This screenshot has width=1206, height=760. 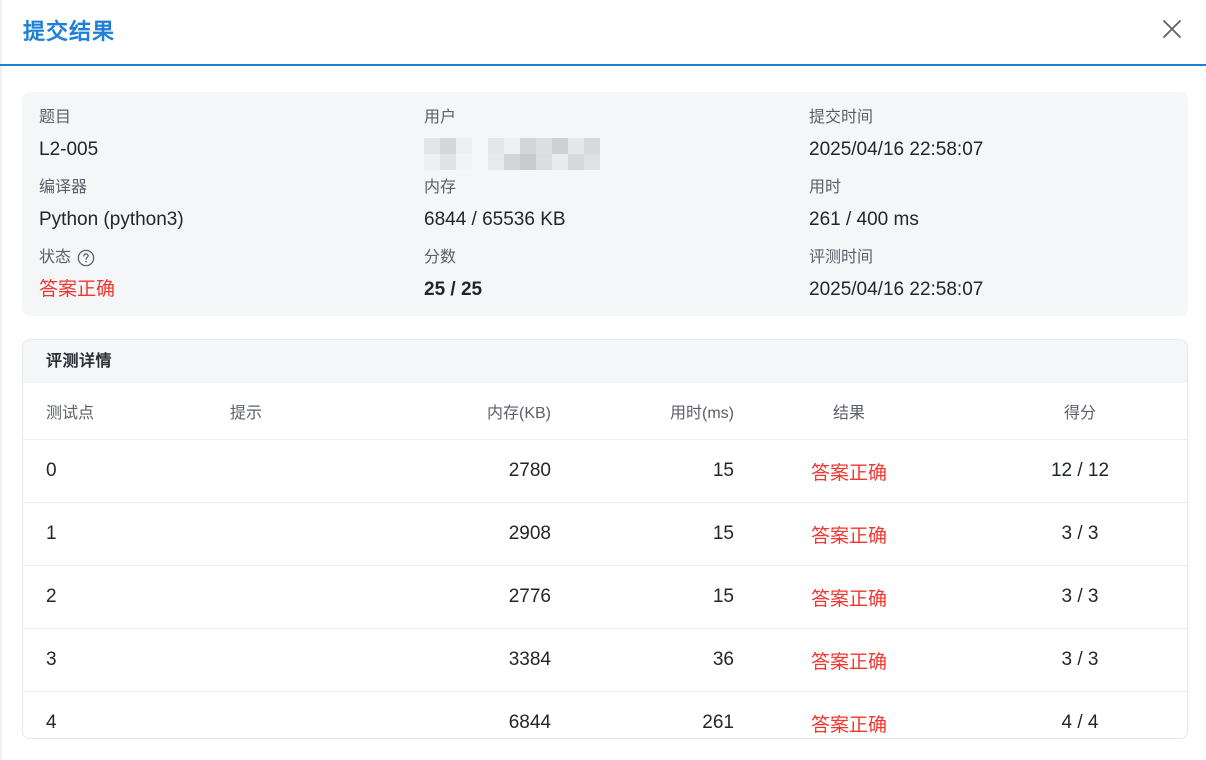 What do you see at coordinates (490, 411) in the screenshot?
I see `column-header-memory: 内存(KB)` at bounding box center [490, 411].